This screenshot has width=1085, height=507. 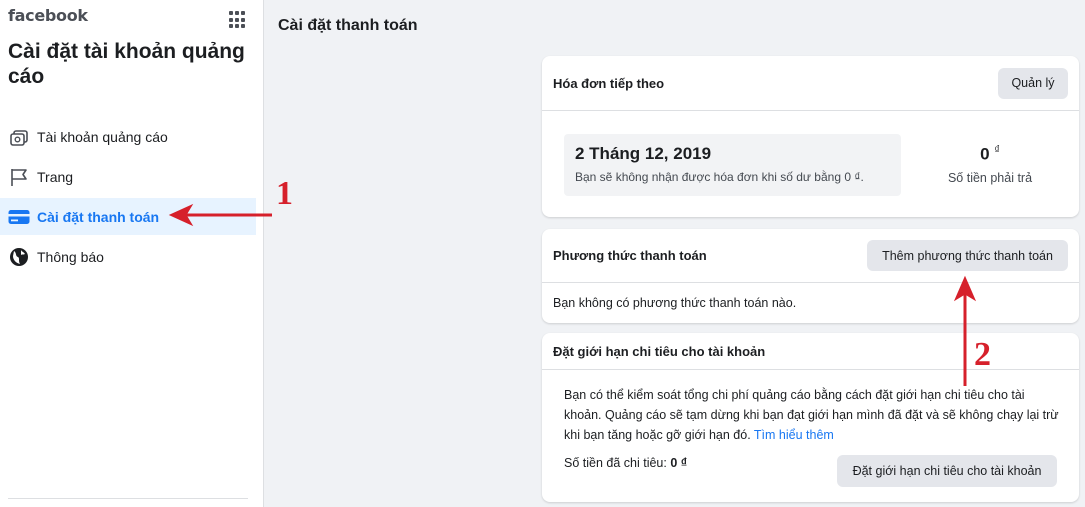 I want to click on annotation-step-2: 2, so click(x=982, y=354).